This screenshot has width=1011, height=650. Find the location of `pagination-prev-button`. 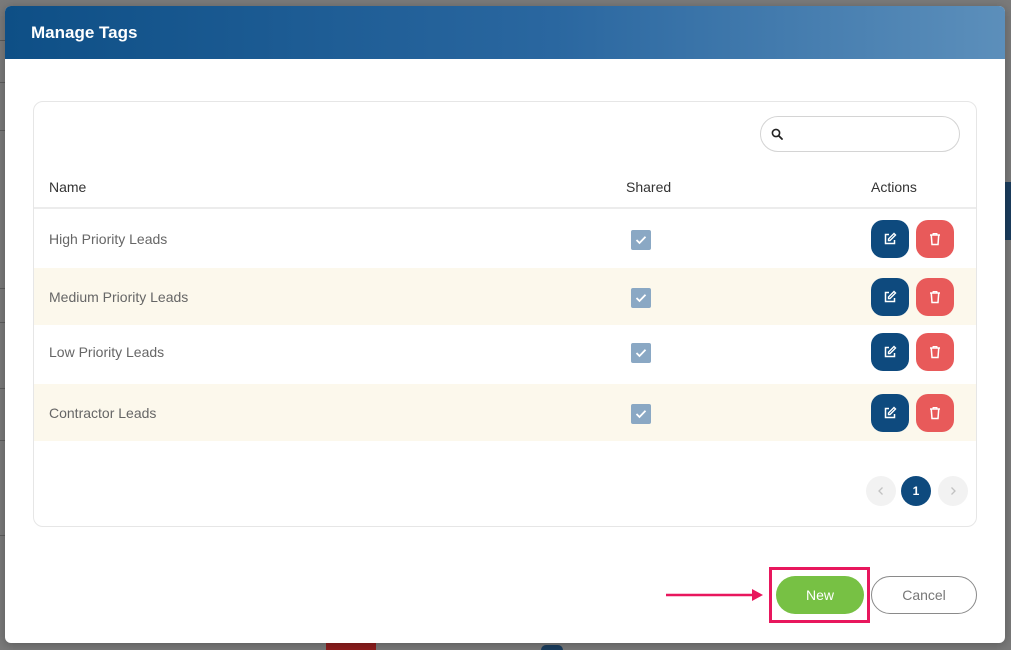

pagination-prev-button is located at coordinates (881, 491).